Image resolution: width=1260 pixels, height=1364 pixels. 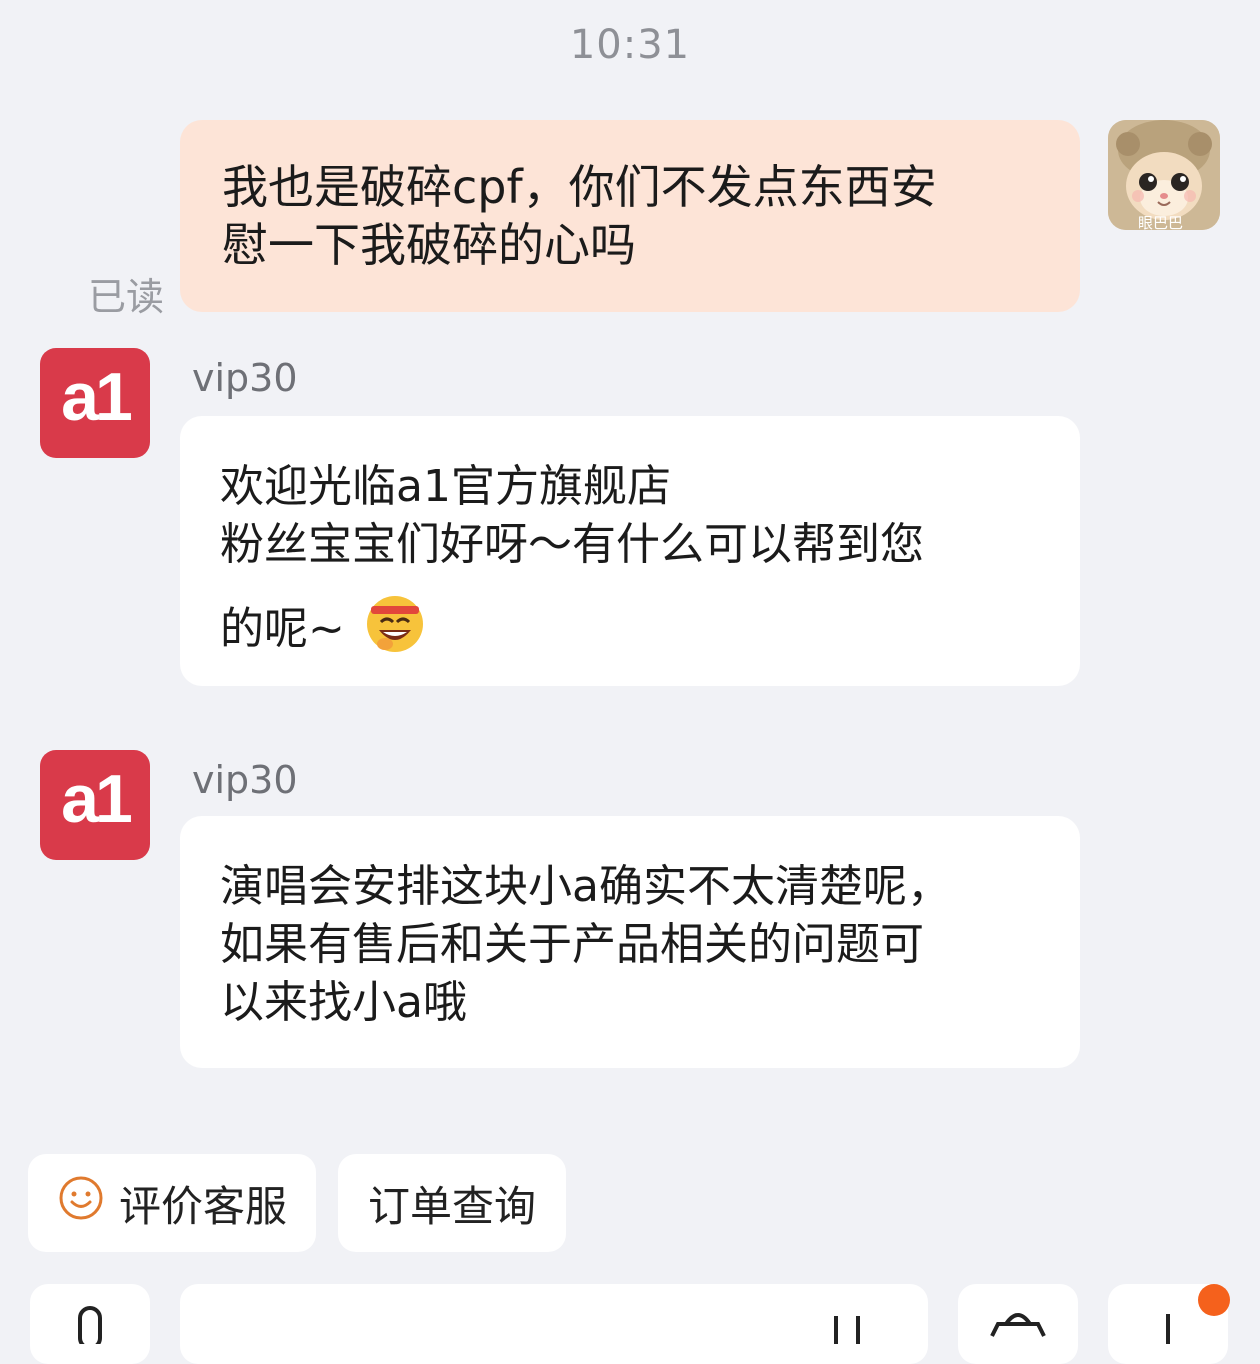 I want to click on microphone-icon, so click(x=90, y=1328).